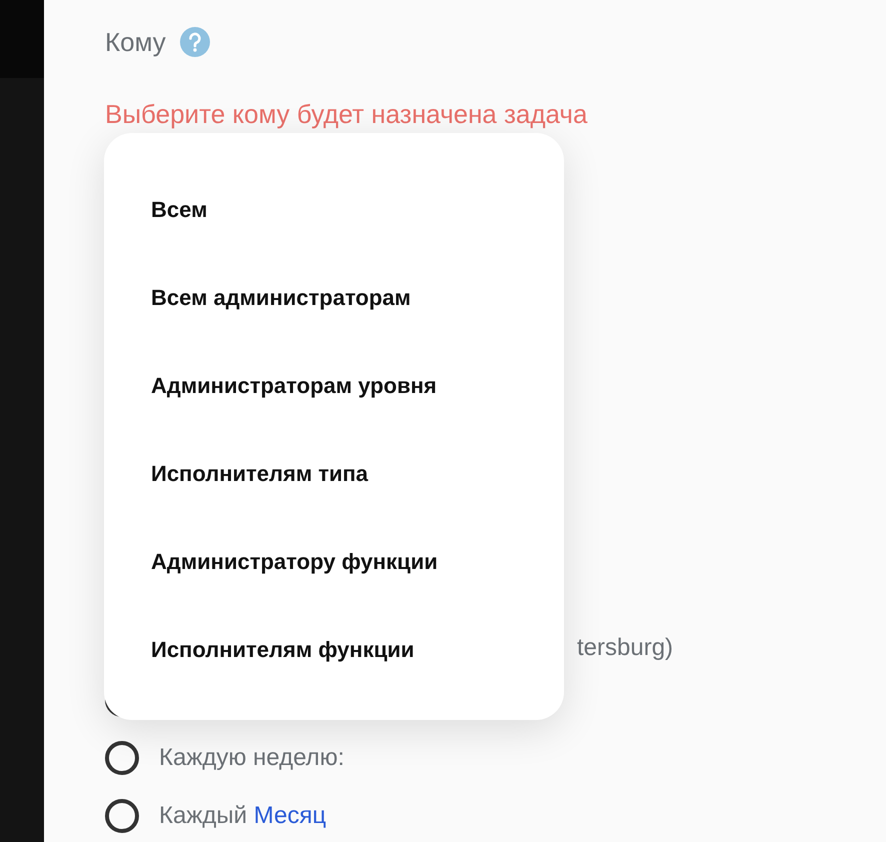 This screenshot has width=886, height=842. I want to click on radio-label: Каждую неделю:, so click(251, 758).